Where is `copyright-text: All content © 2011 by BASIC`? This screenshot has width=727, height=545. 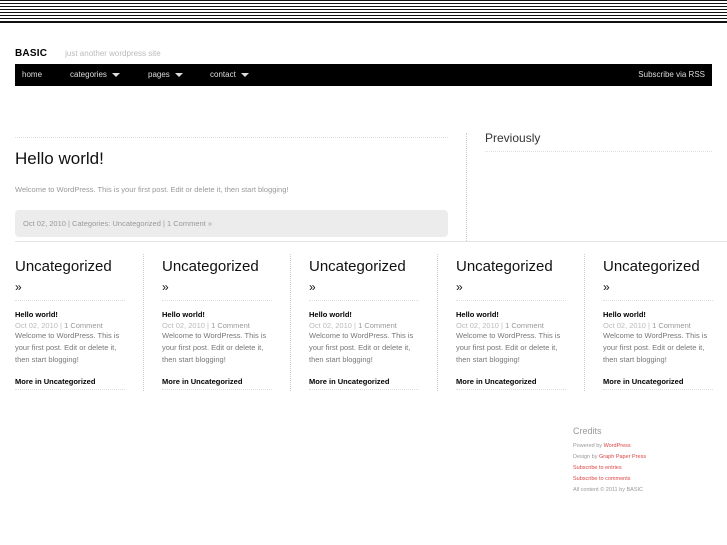
copyright-text: All content © 2011 by BASIC is located at coordinates (608, 490).